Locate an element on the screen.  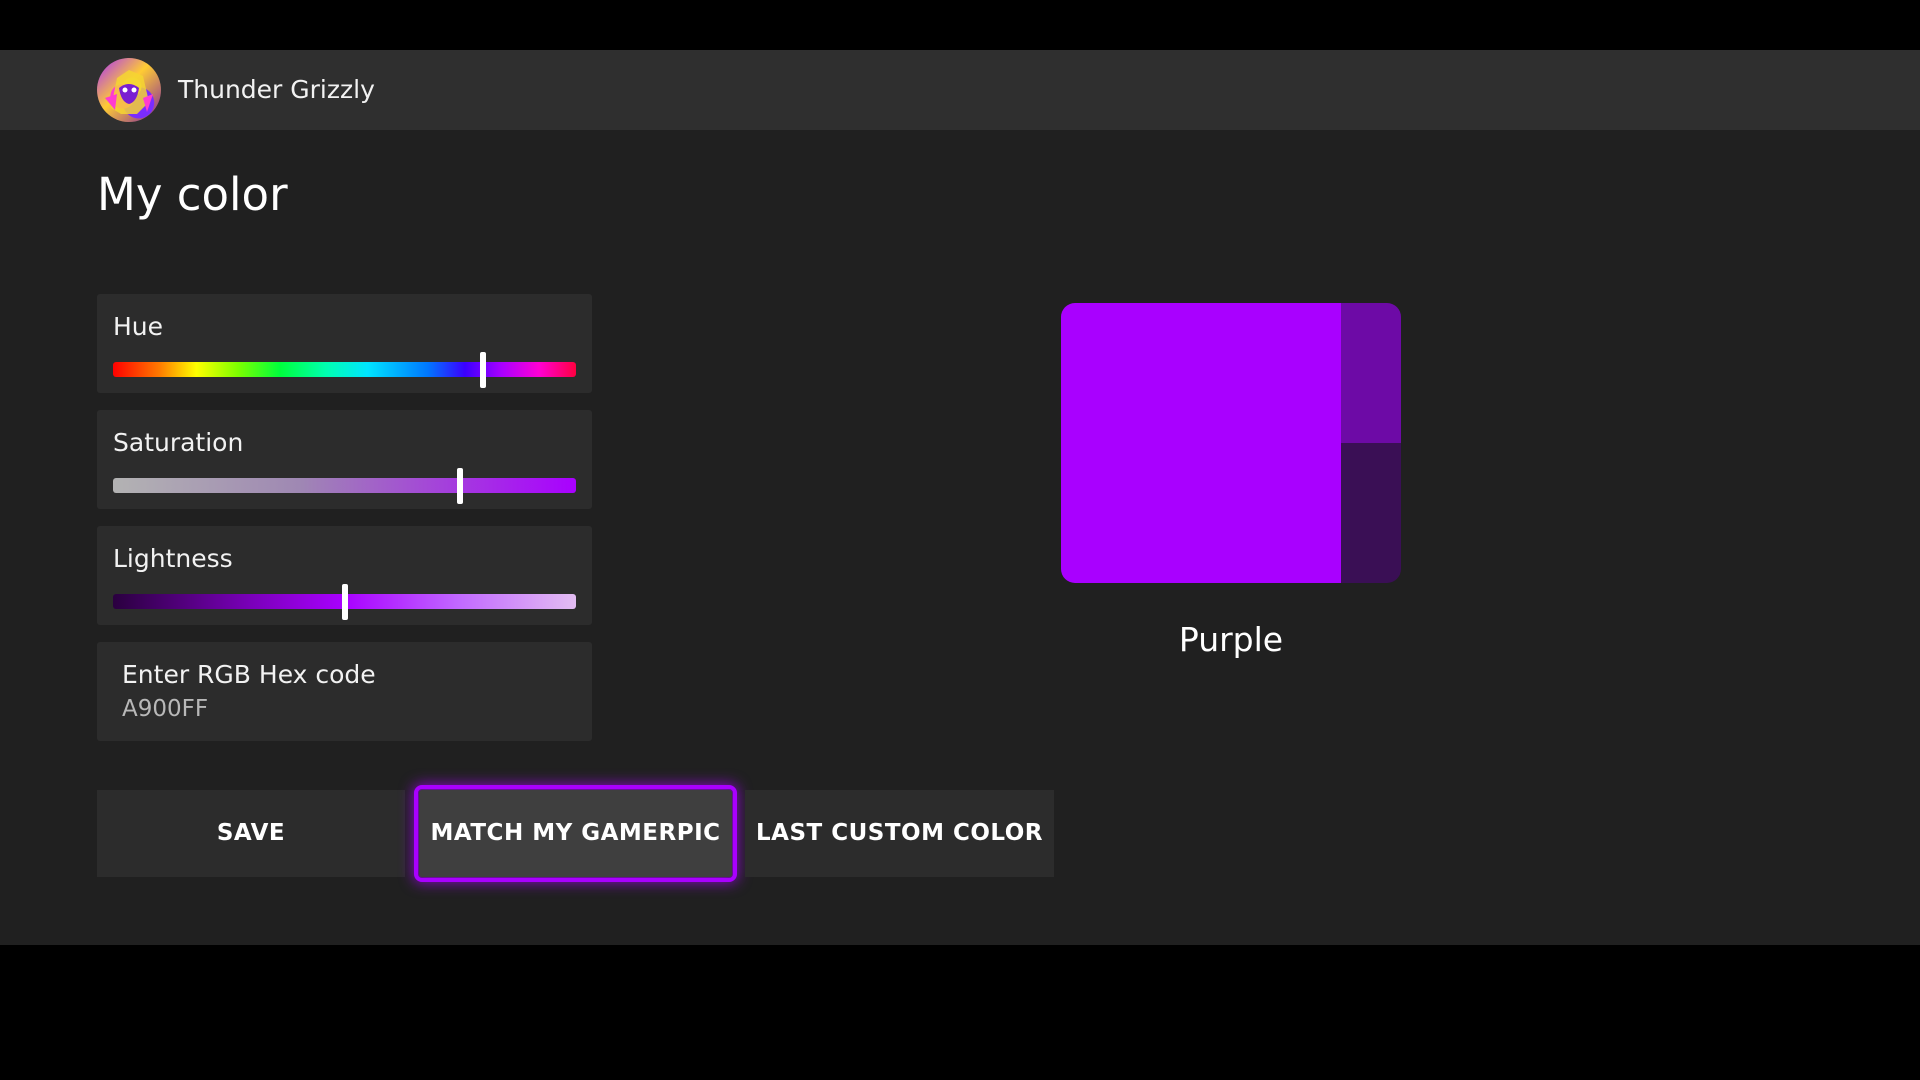
saturation-track is located at coordinates (344, 485).